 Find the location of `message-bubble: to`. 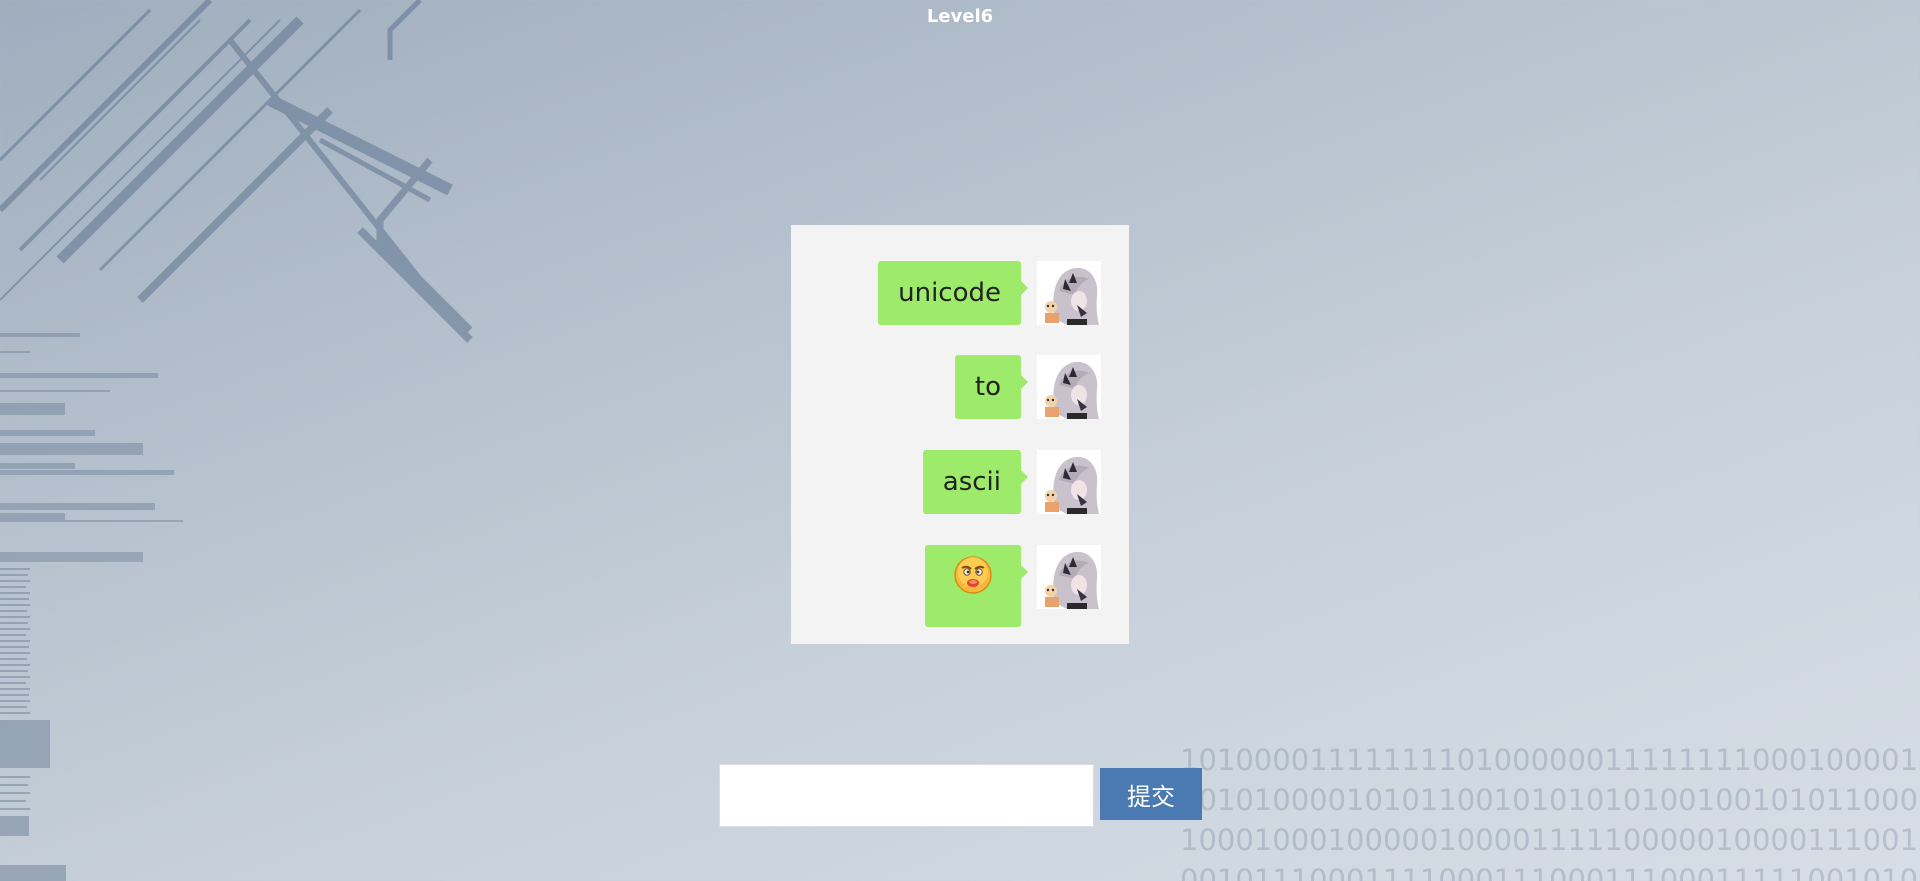

message-bubble: to is located at coordinates (991, 387).